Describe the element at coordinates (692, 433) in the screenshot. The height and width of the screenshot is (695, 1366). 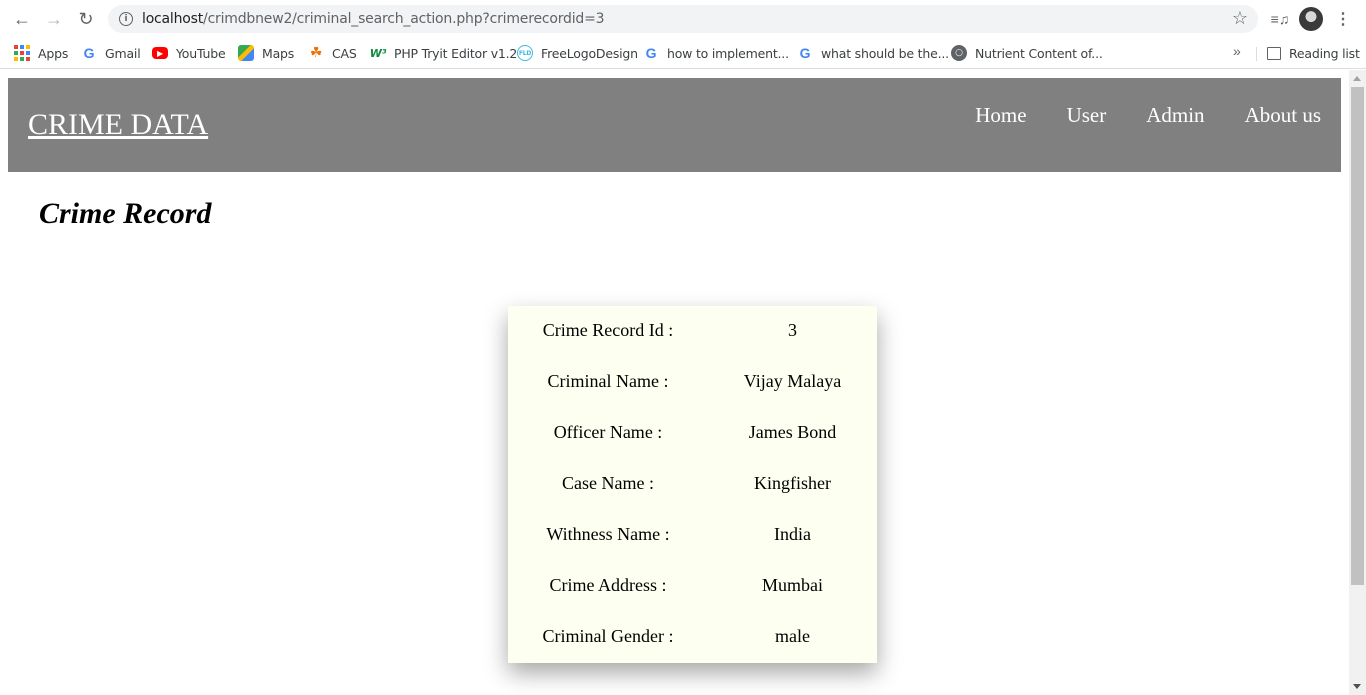
I see `record-row-officer-name: Officer Name : James Bond` at that location.